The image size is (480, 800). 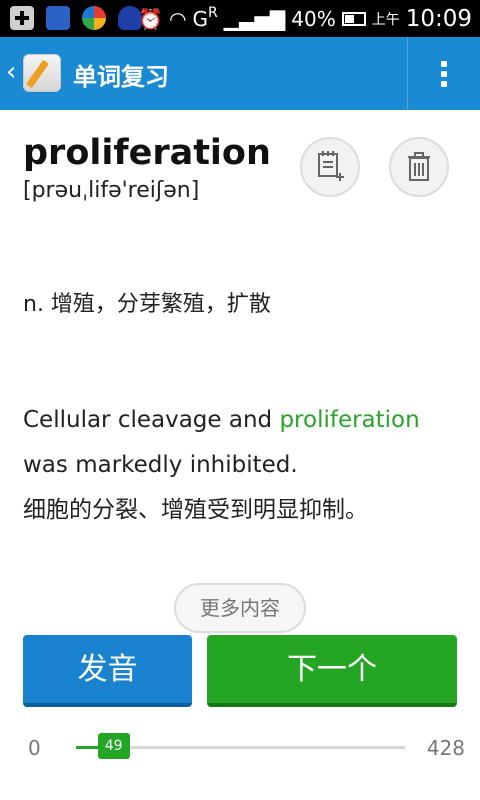 What do you see at coordinates (240, 746) in the screenshot?
I see `progress-slider: 49` at bounding box center [240, 746].